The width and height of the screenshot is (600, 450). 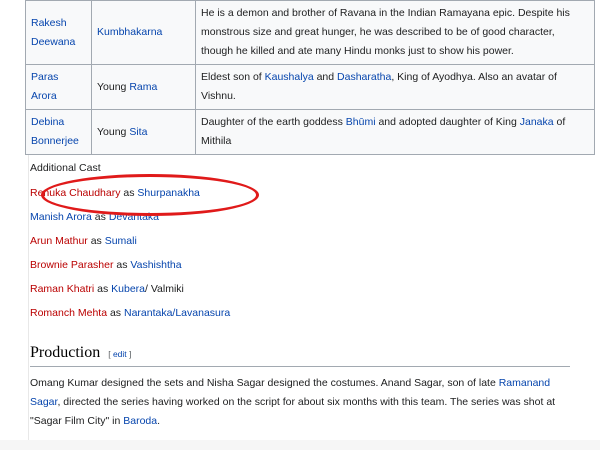 What do you see at coordinates (71, 265) in the screenshot?
I see `actor-link: Brownie Parasher` at bounding box center [71, 265].